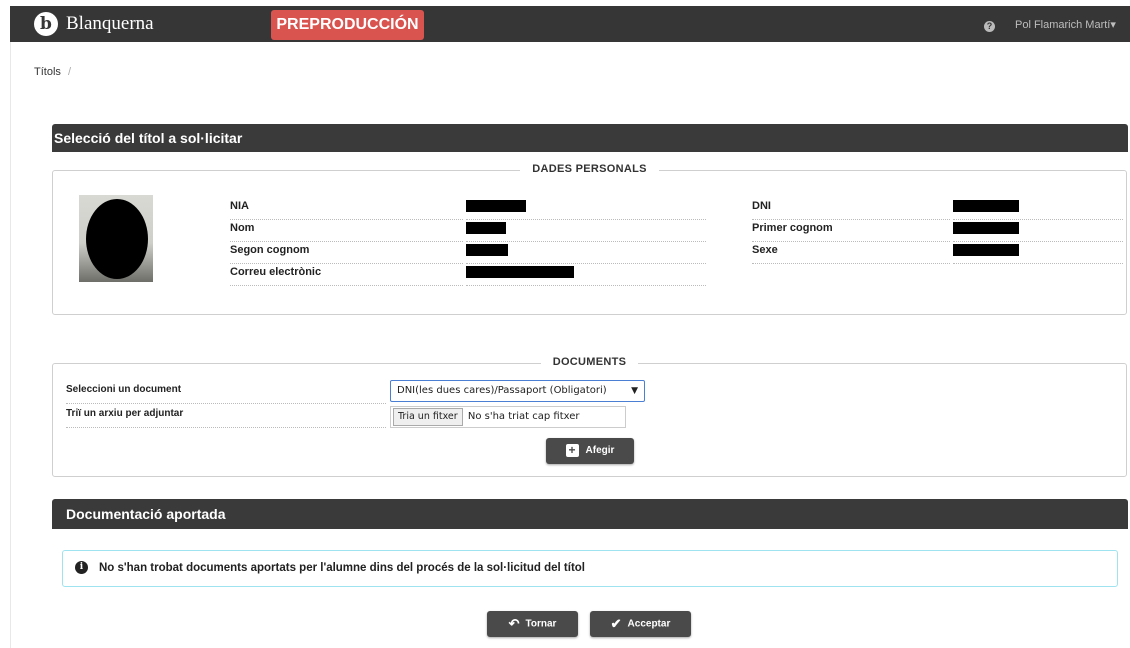  What do you see at coordinates (634, 391) in the screenshot?
I see `chevron-down-icon: ▼` at bounding box center [634, 391].